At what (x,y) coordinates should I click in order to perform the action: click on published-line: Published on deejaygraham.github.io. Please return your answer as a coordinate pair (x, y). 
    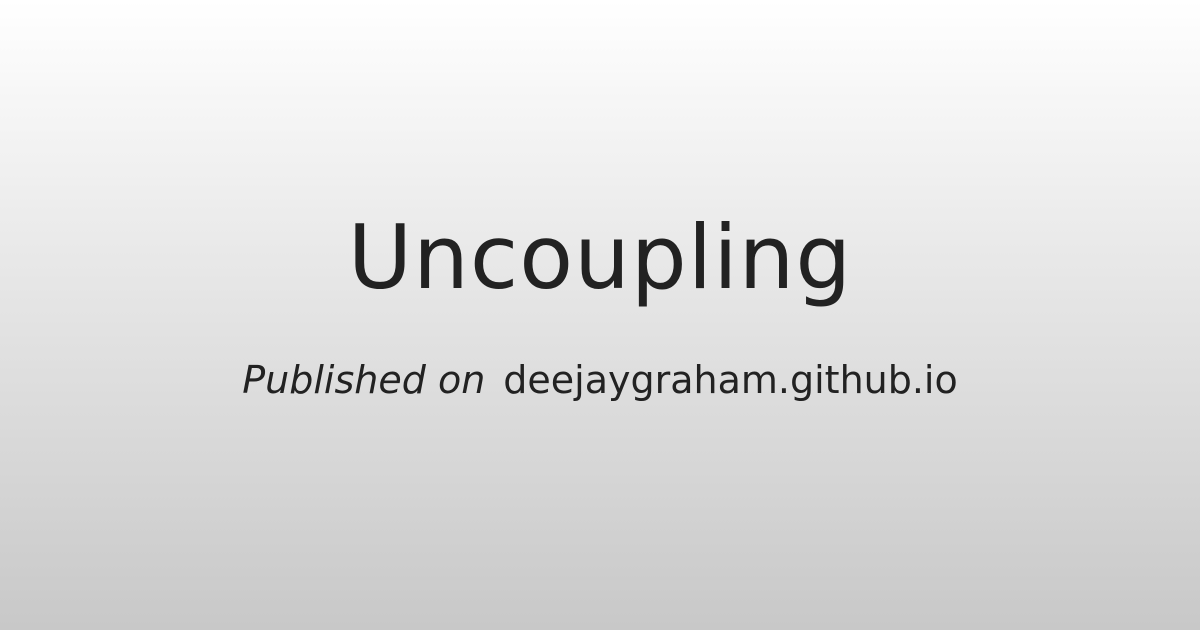
    Looking at the image, I should click on (600, 380).